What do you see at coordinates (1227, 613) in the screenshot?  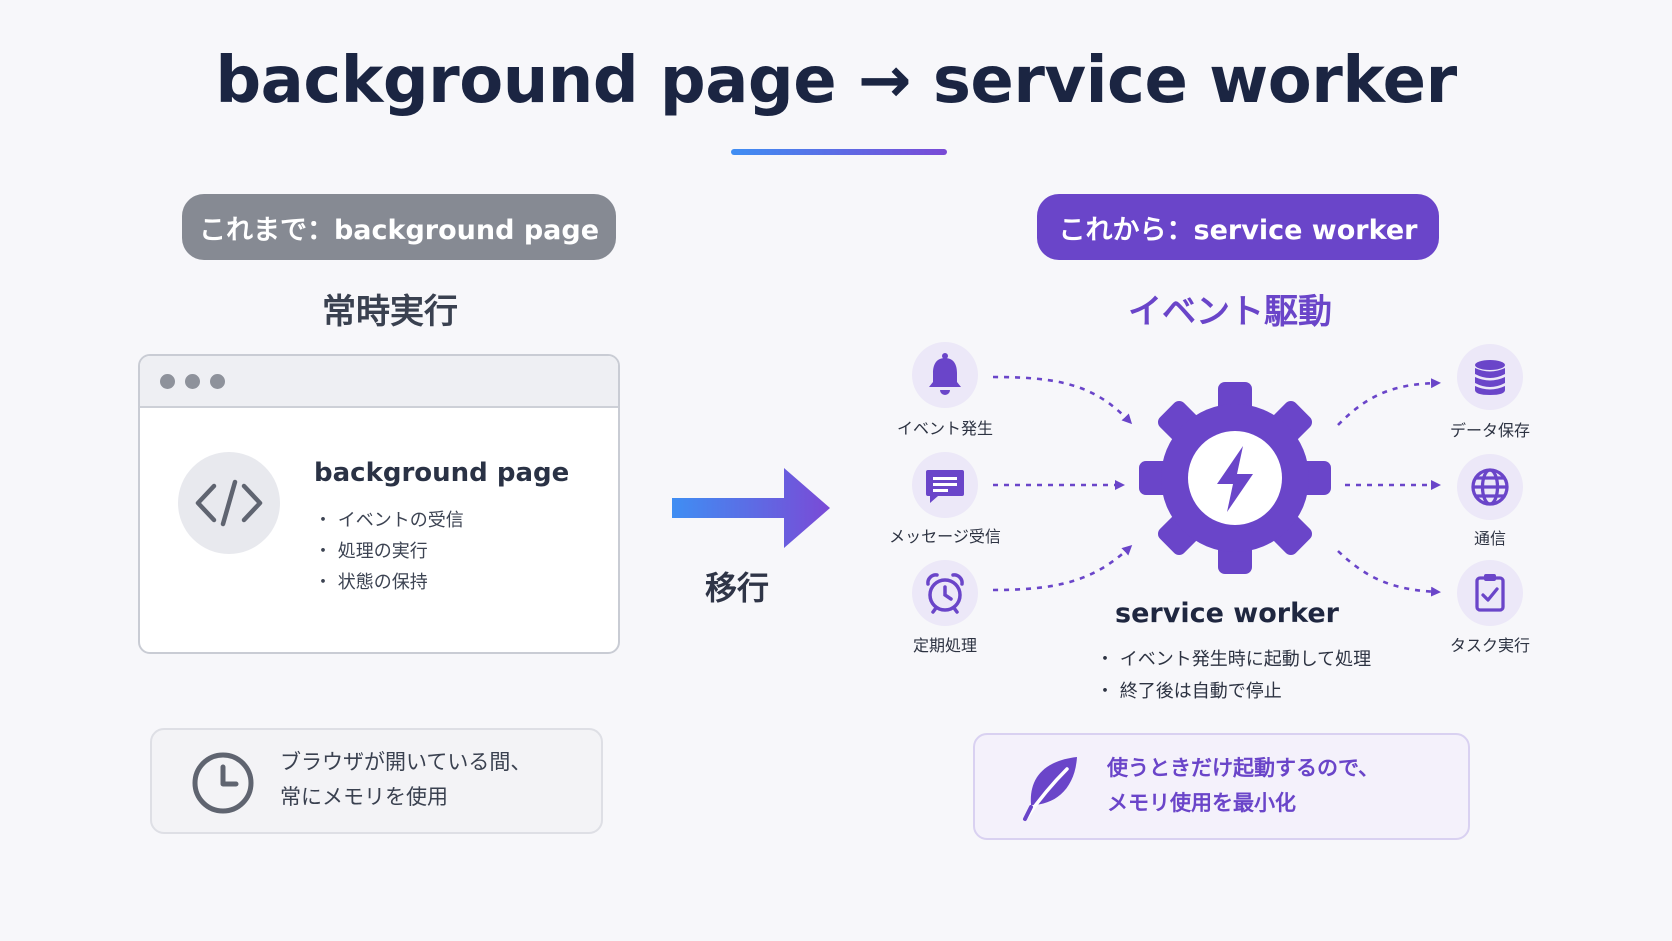 I see `service-worker-title: service worker` at bounding box center [1227, 613].